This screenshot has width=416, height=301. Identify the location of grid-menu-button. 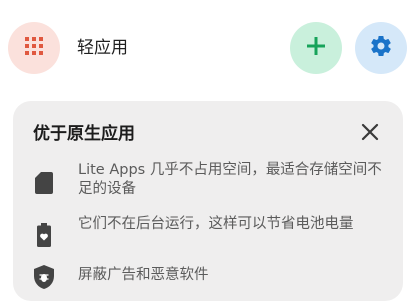
(34, 48).